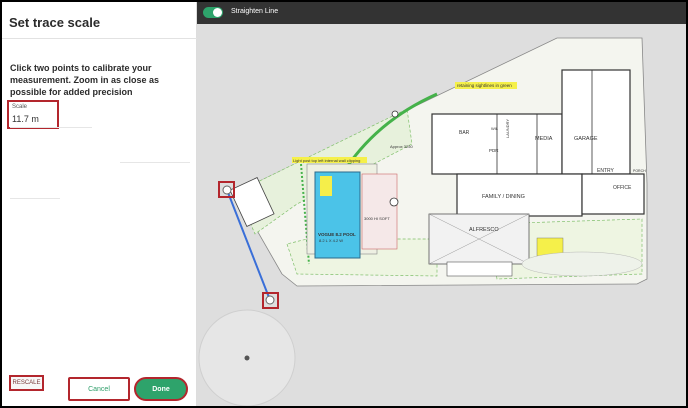 This screenshot has width=688, height=408. I want to click on straighten-line-toggle, so click(213, 12).